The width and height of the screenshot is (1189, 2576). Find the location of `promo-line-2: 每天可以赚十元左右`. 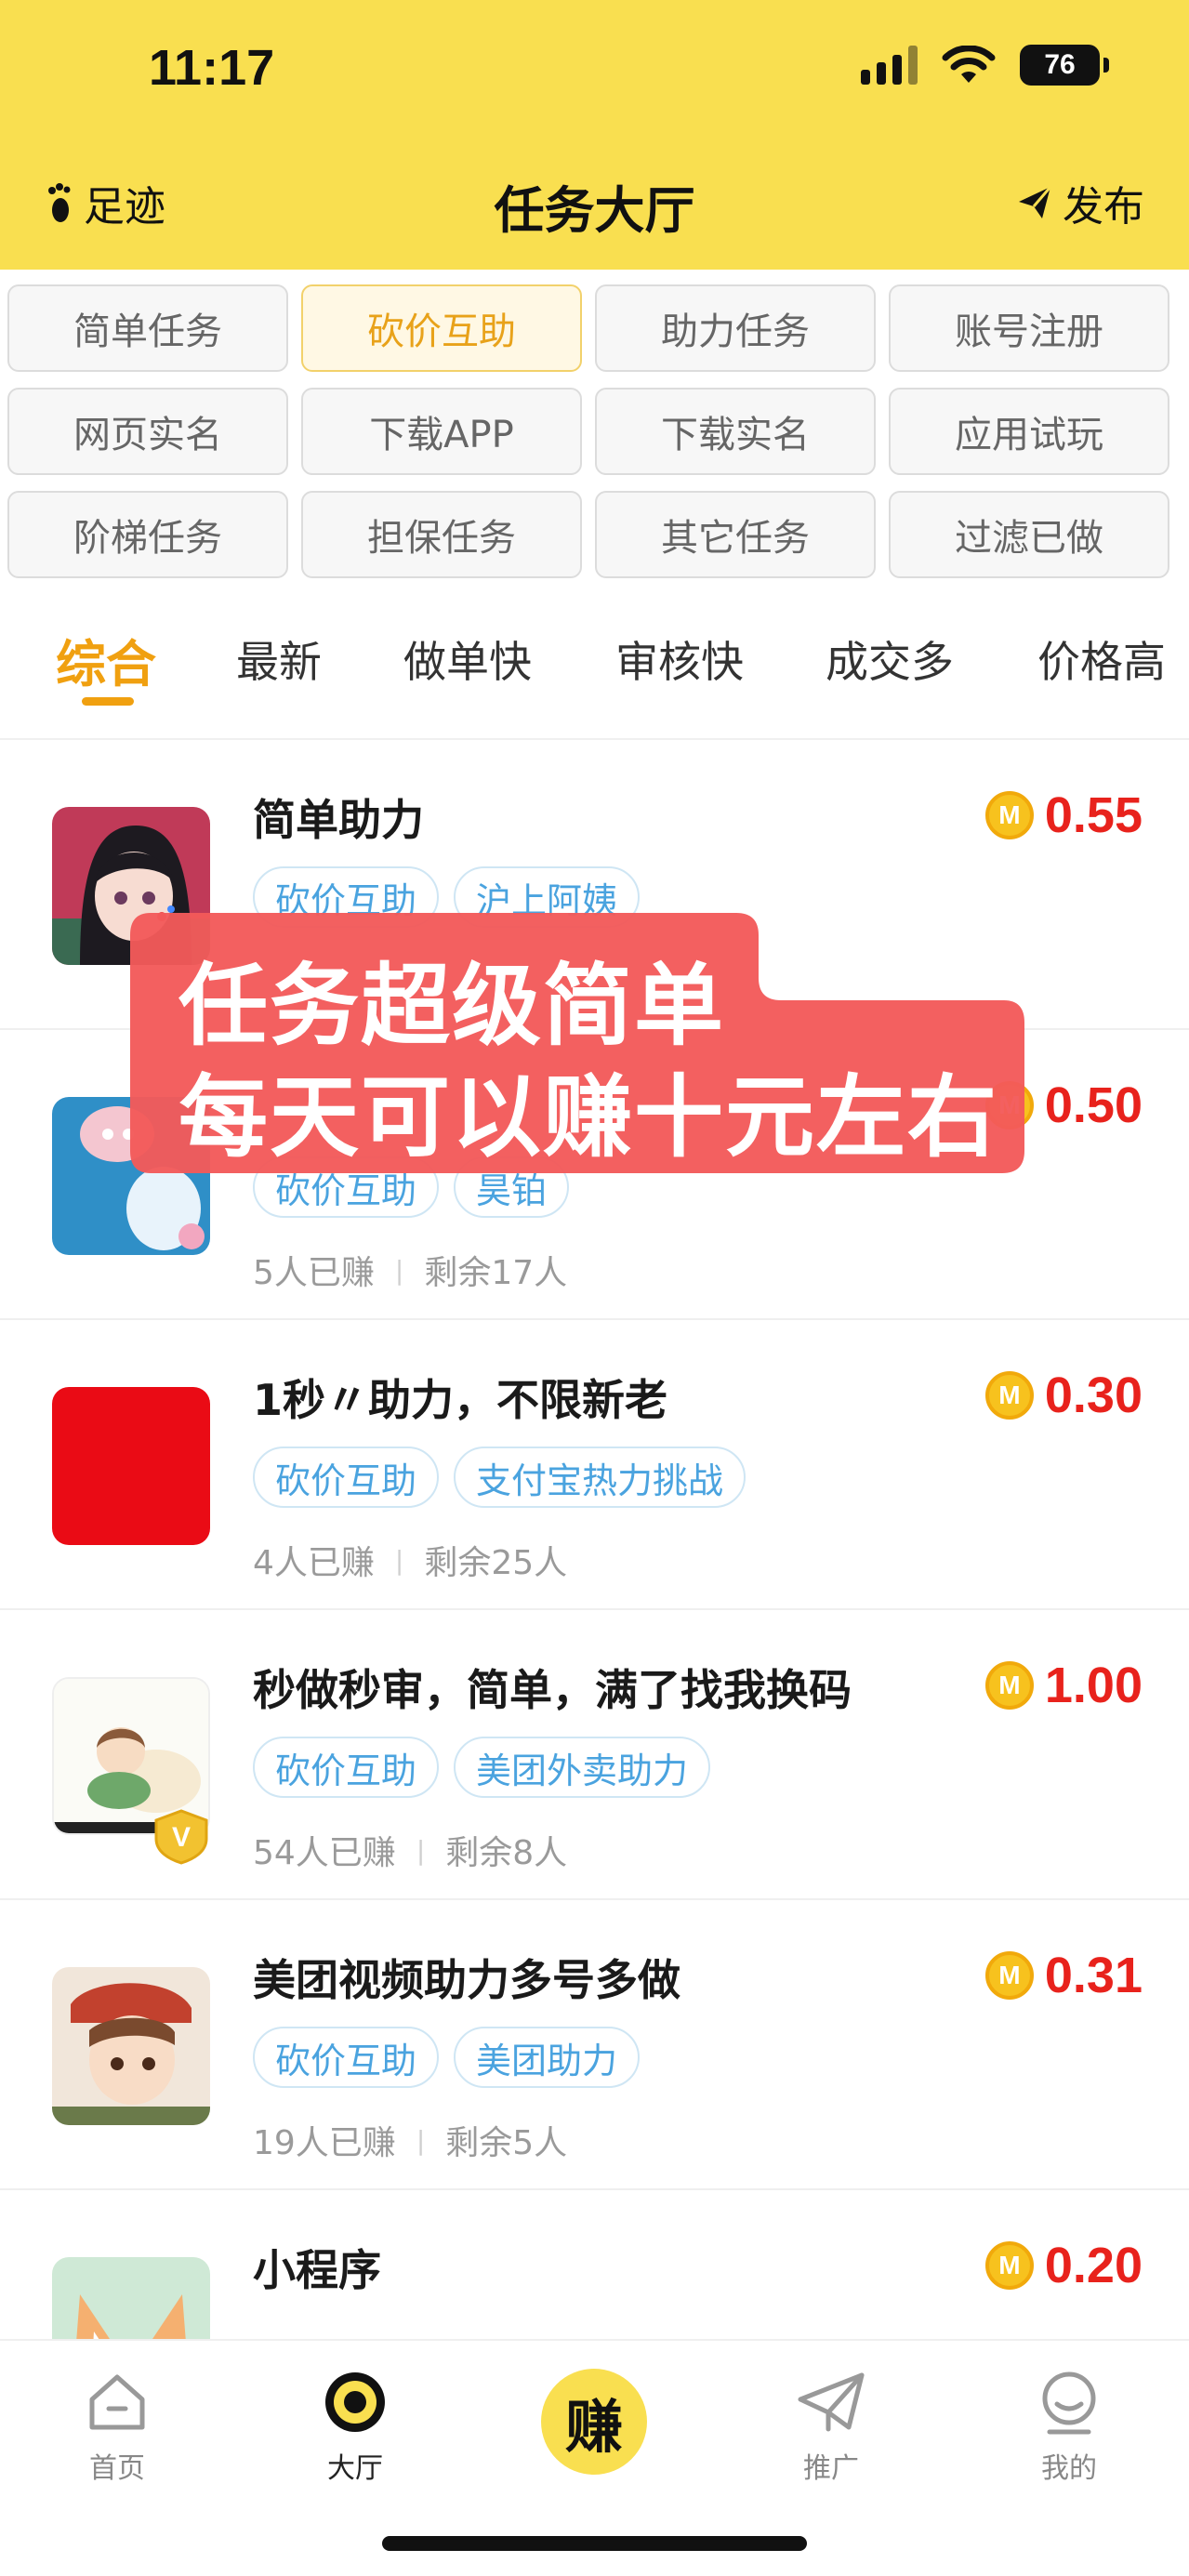

promo-line-2: 每天可以赚十元左右 is located at coordinates (588, 1117).